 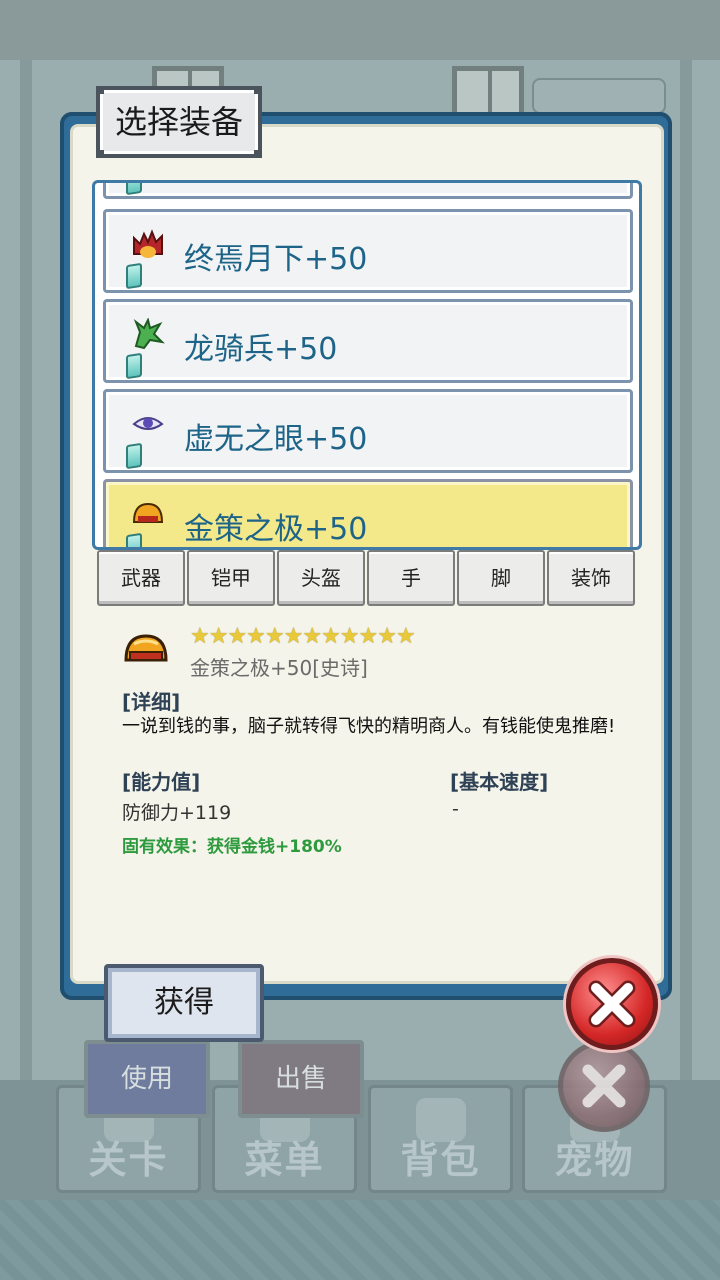 I want to click on list-item: 虚无之眼+50, so click(x=368, y=431).